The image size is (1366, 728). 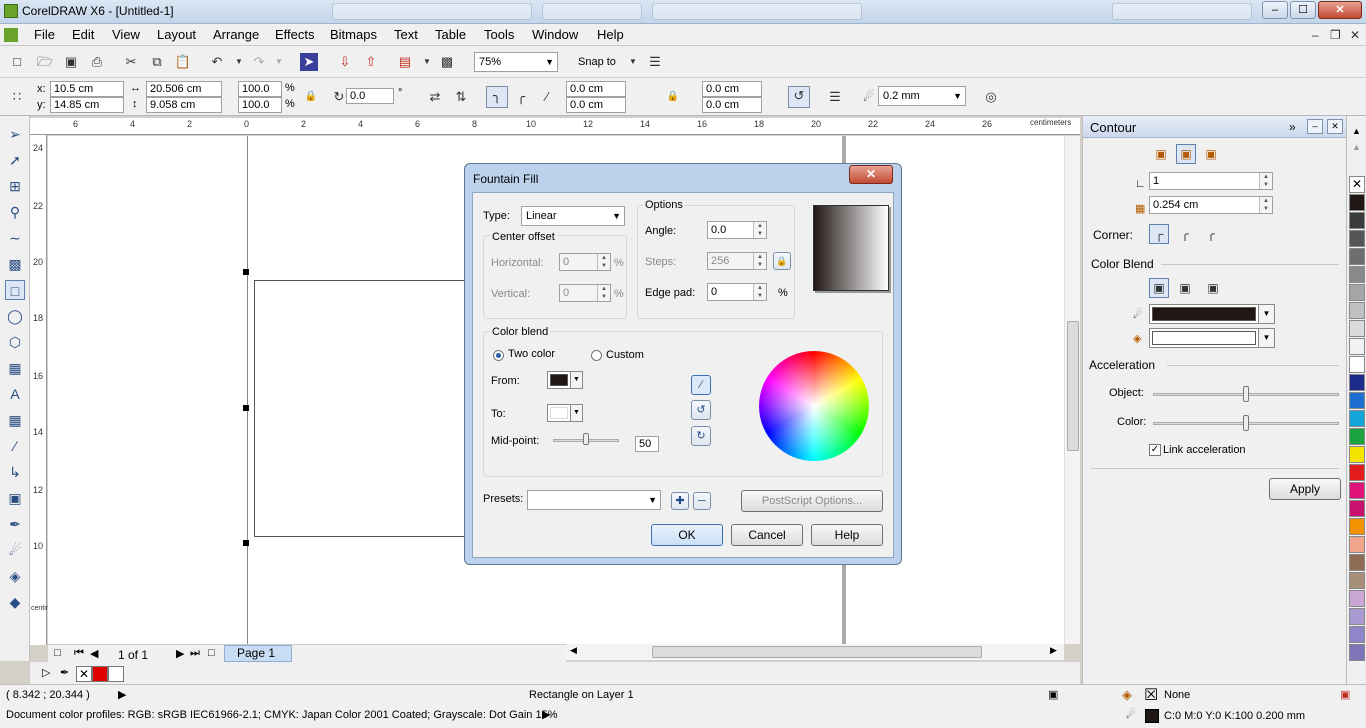 I want to click on add-page-icon: □, so click(x=57, y=653).